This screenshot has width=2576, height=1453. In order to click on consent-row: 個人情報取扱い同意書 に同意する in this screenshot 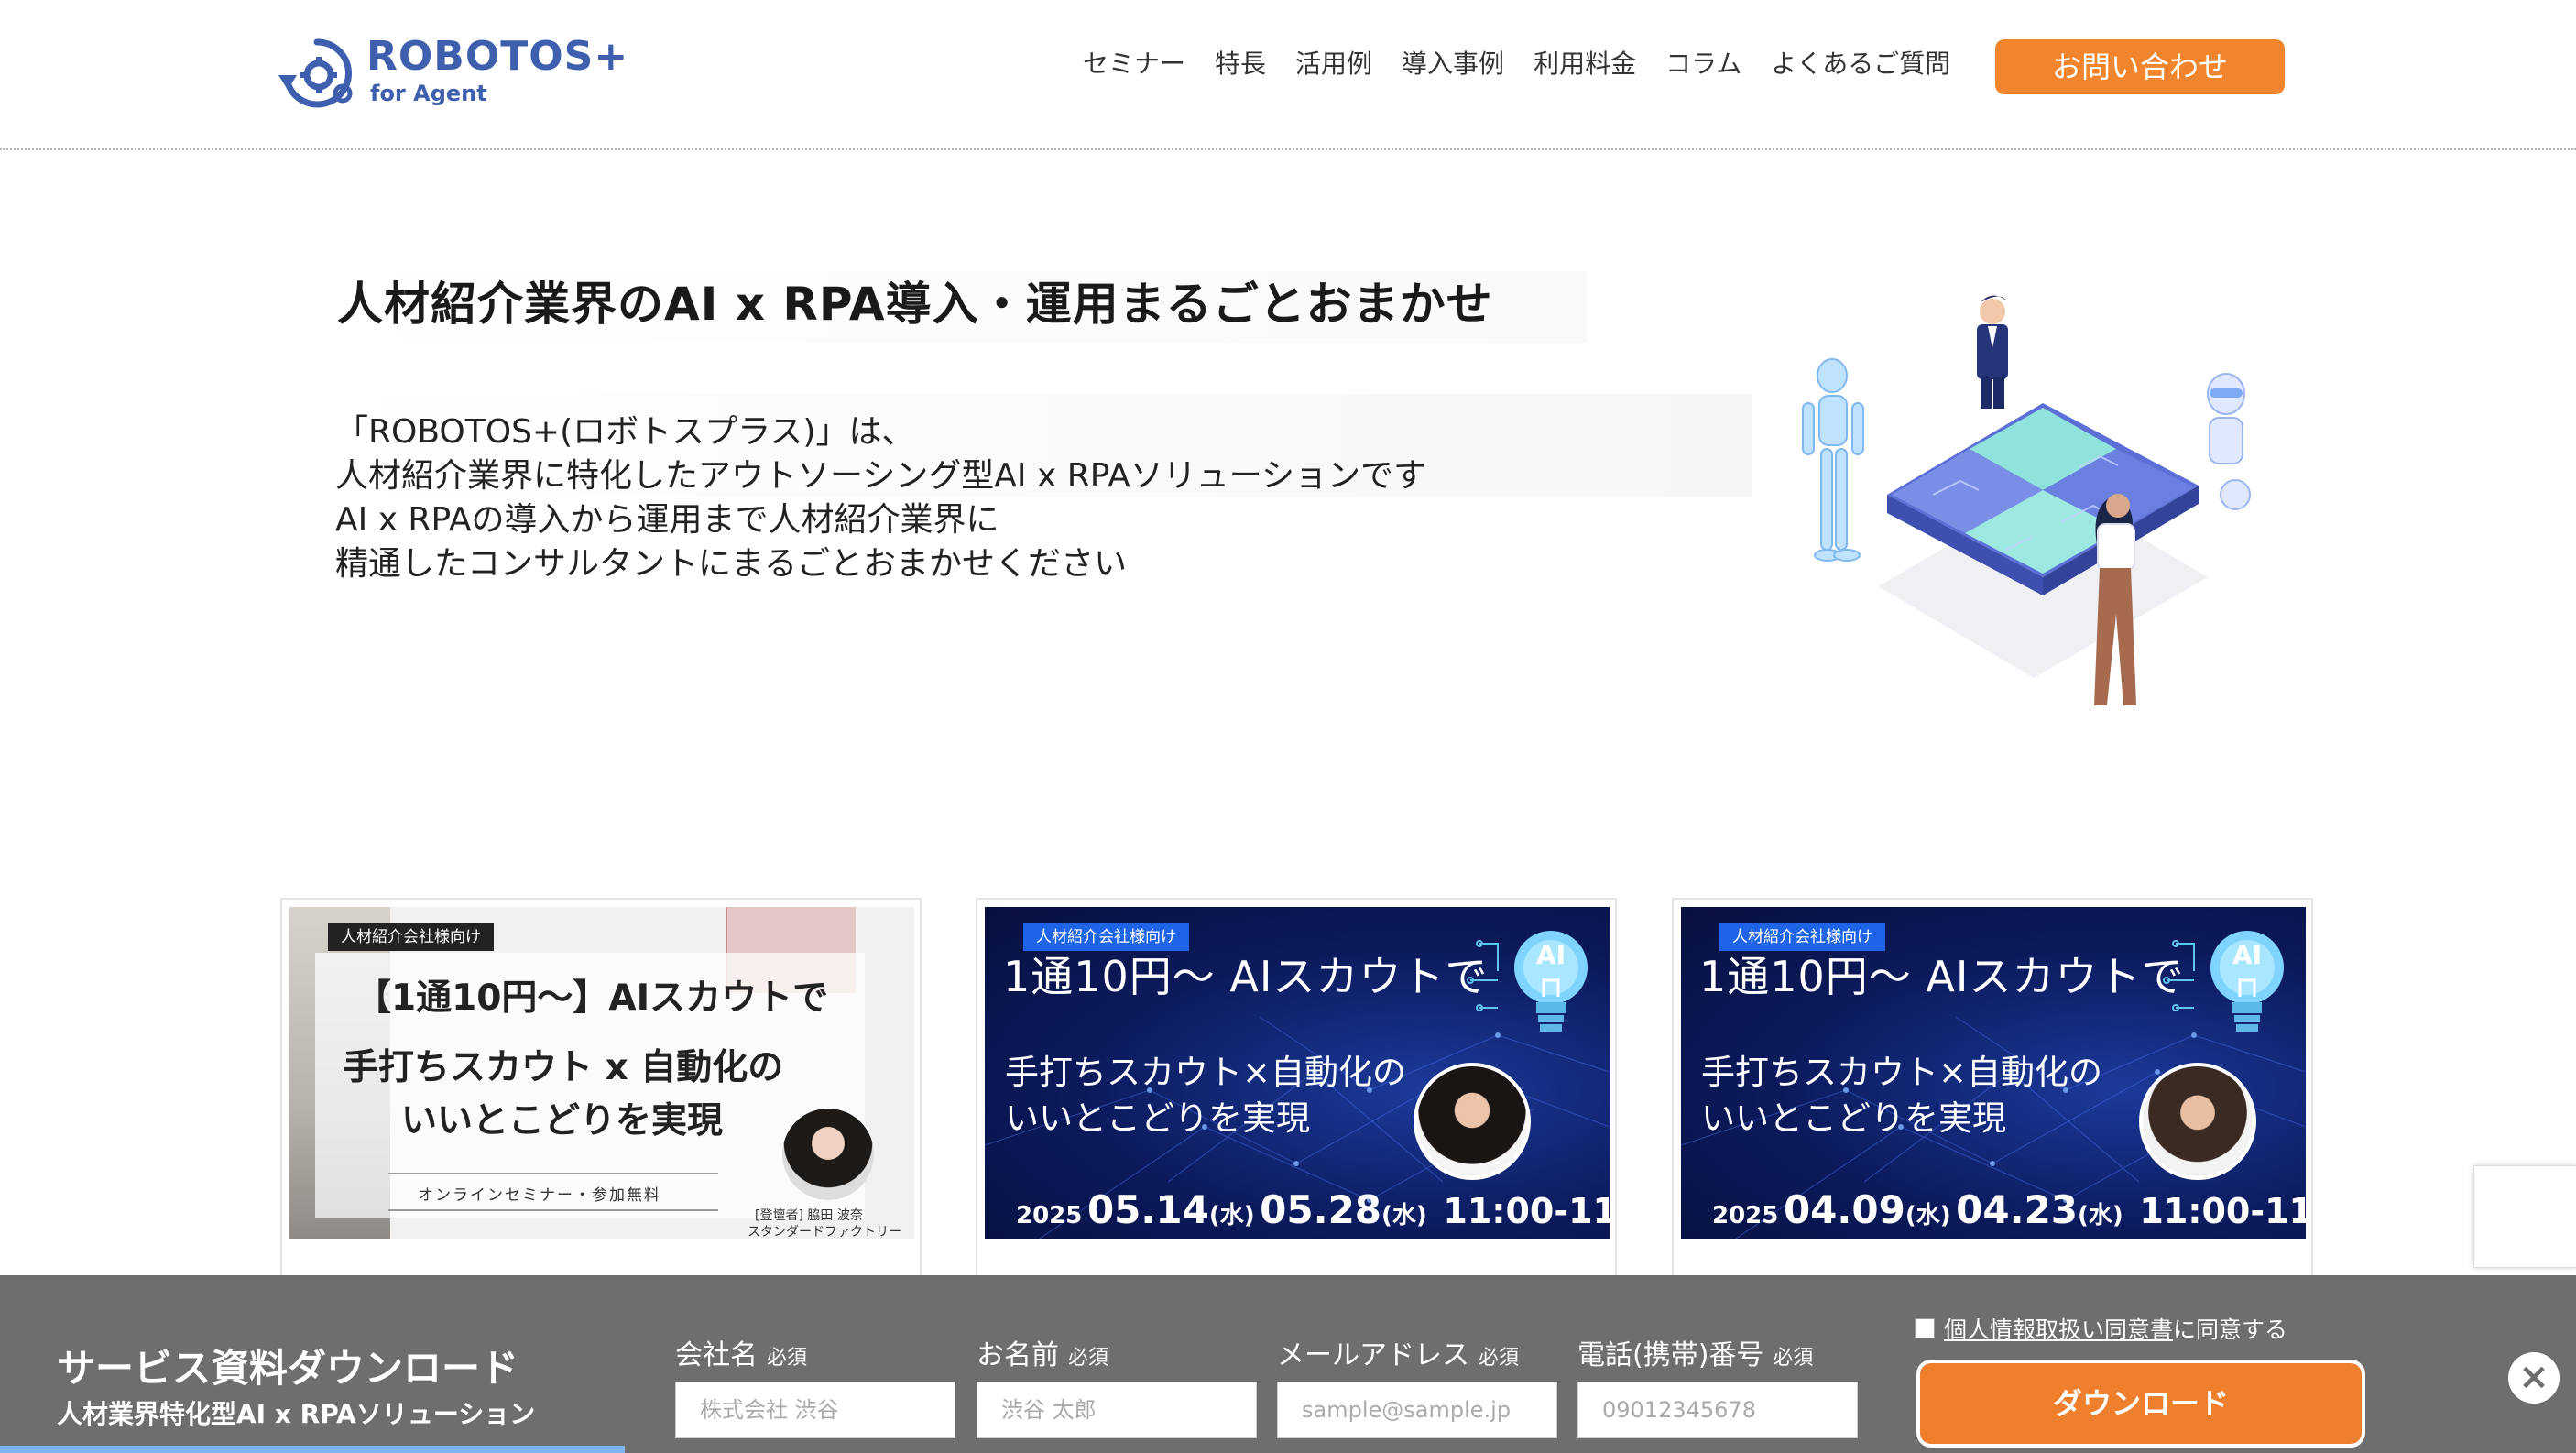, I will do `click(2101, 1328)`.